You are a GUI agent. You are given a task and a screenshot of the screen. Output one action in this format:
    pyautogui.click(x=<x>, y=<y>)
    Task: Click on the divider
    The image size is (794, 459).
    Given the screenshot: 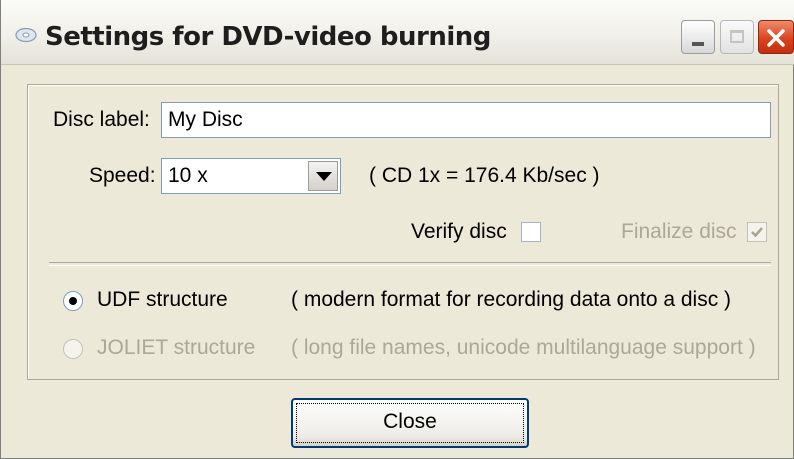 What is the action you would take?
    pyautogui.click(x=410, y=264)
    